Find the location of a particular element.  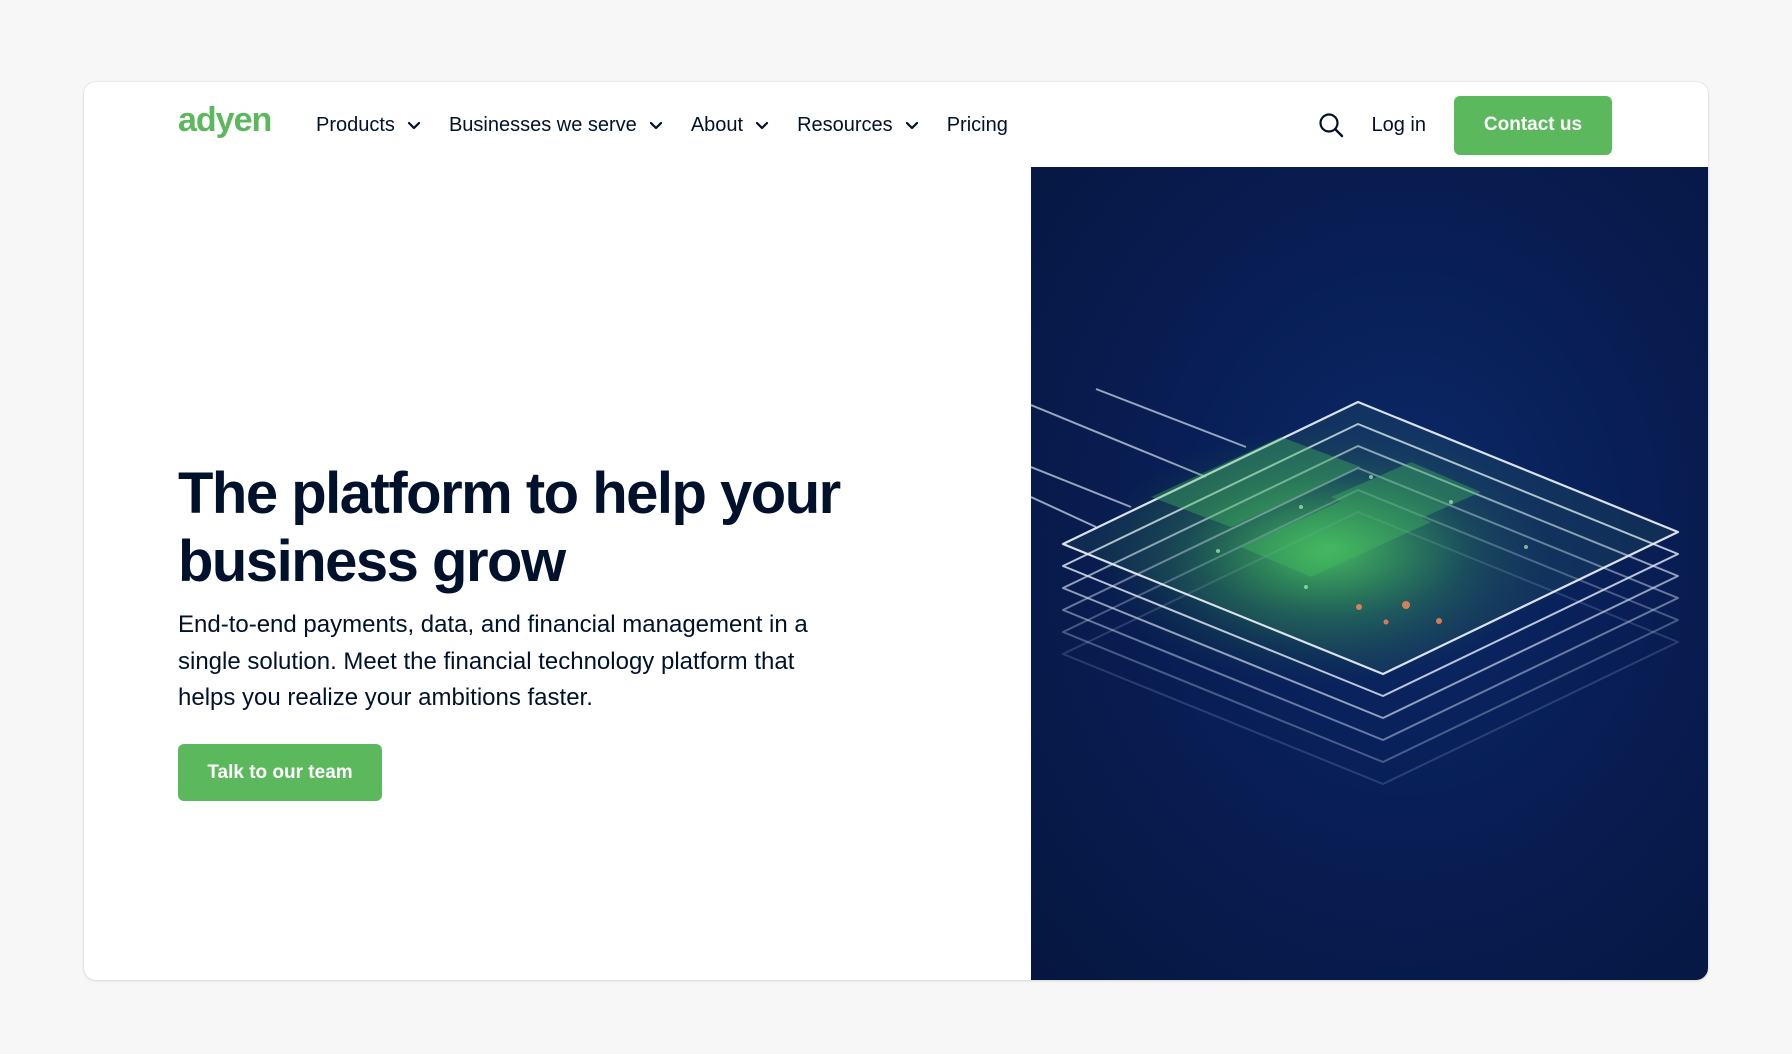

platform-layers-illustration is located at coordinates (1355, 586).